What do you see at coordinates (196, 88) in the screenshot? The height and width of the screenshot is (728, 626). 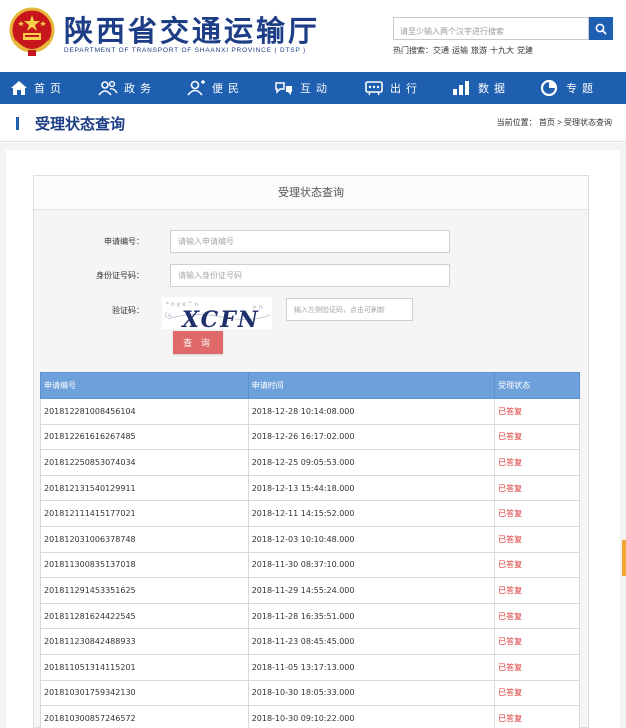 I see `service-icon` at bounding box center [196, 88].